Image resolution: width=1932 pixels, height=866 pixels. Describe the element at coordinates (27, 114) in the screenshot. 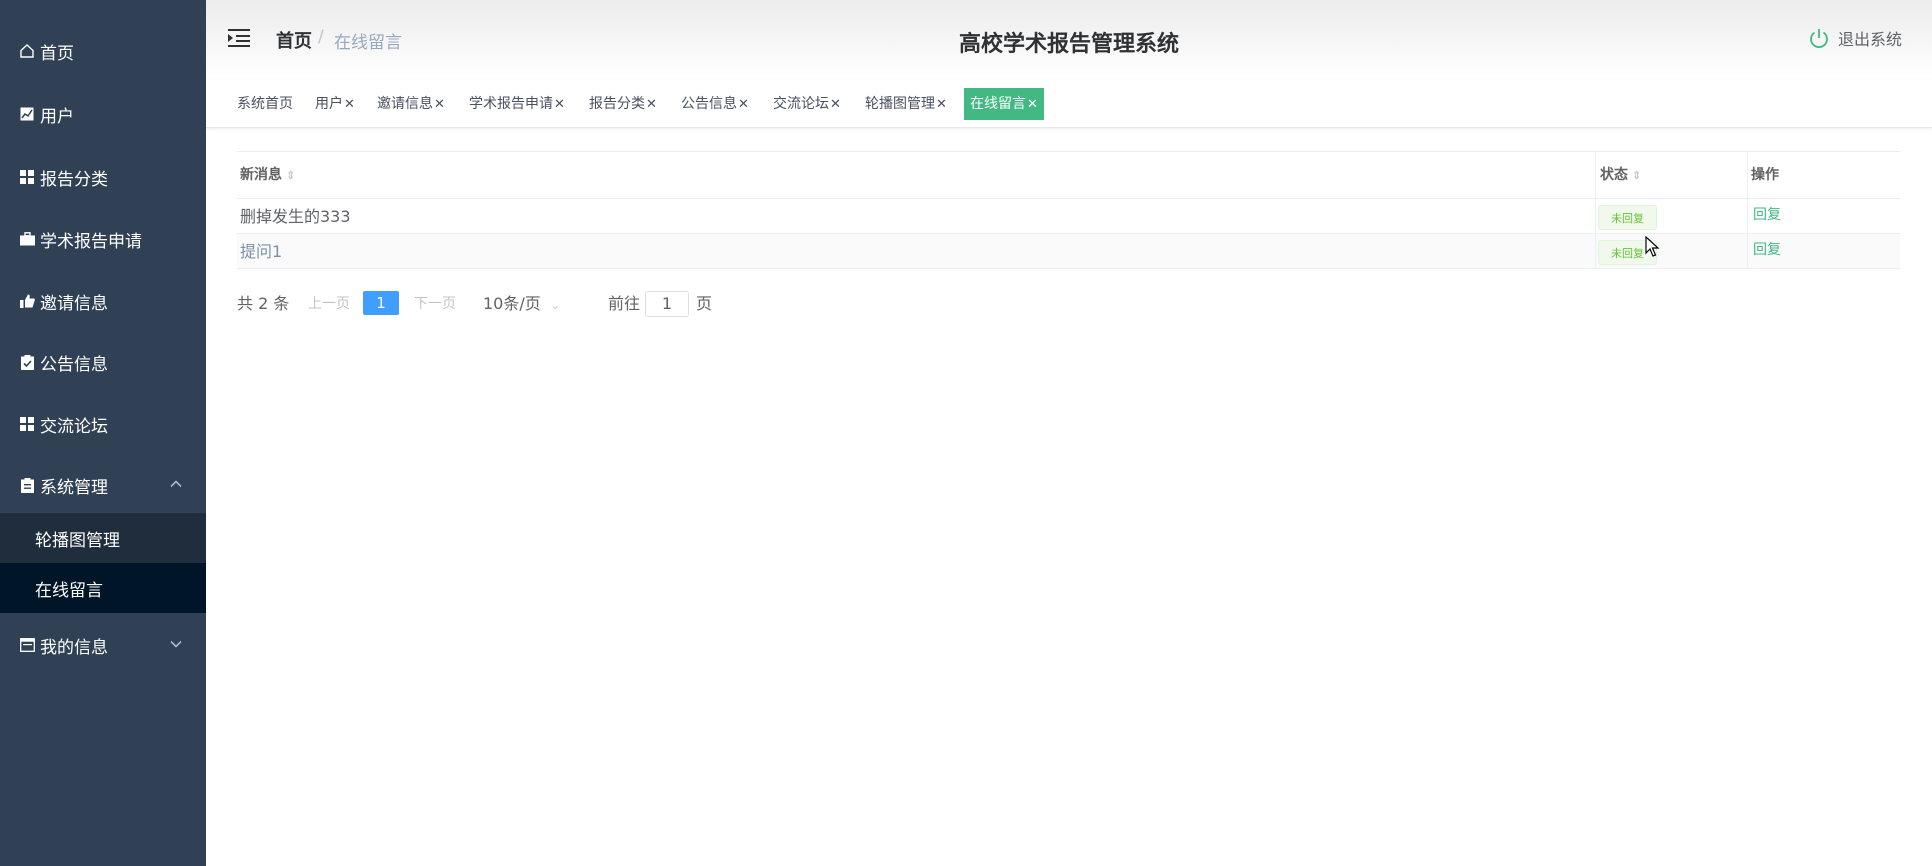

I see `chart-icon` at that location.